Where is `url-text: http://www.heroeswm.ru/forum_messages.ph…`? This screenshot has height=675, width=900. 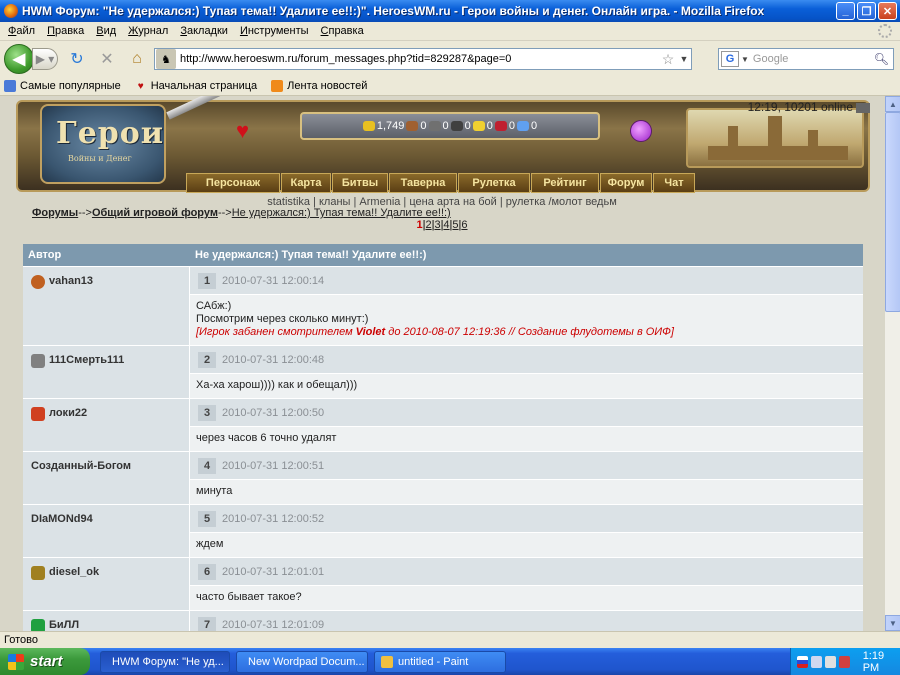 url-text: http://www.heroeswm.ru/forum_messages.ph… is located at coordinates (419, 59).